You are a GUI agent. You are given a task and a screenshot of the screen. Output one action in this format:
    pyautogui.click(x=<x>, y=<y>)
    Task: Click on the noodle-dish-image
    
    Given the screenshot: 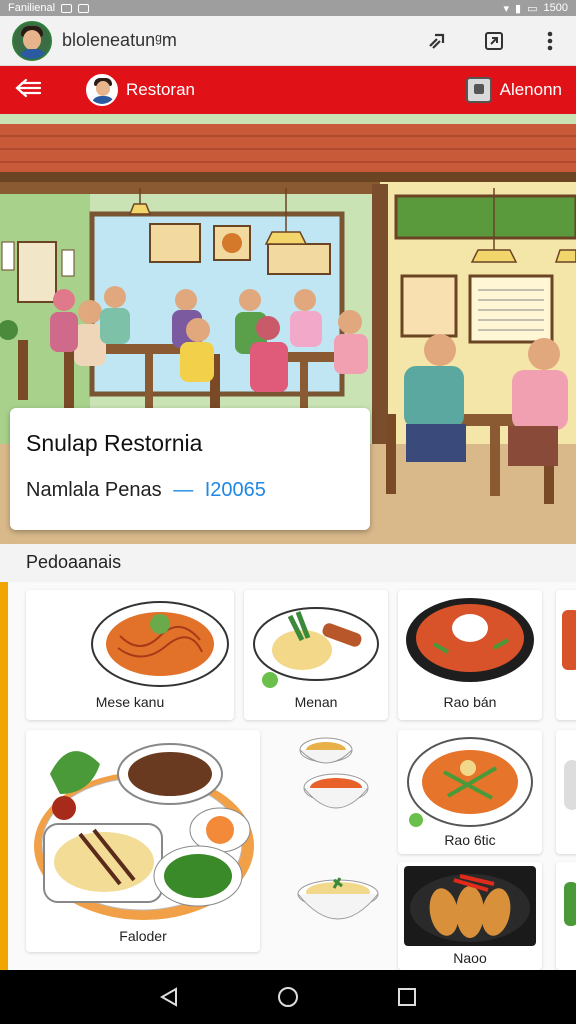 What is the action you would take?
    pyautogui.click(x=160, y=644)
    